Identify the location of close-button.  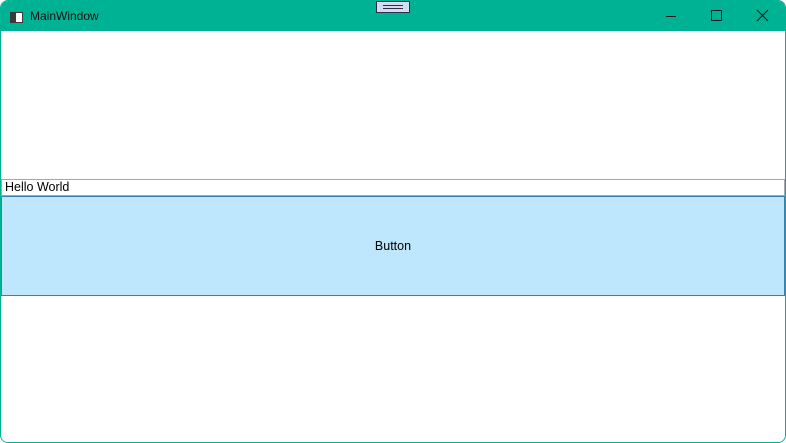
(762, 16).